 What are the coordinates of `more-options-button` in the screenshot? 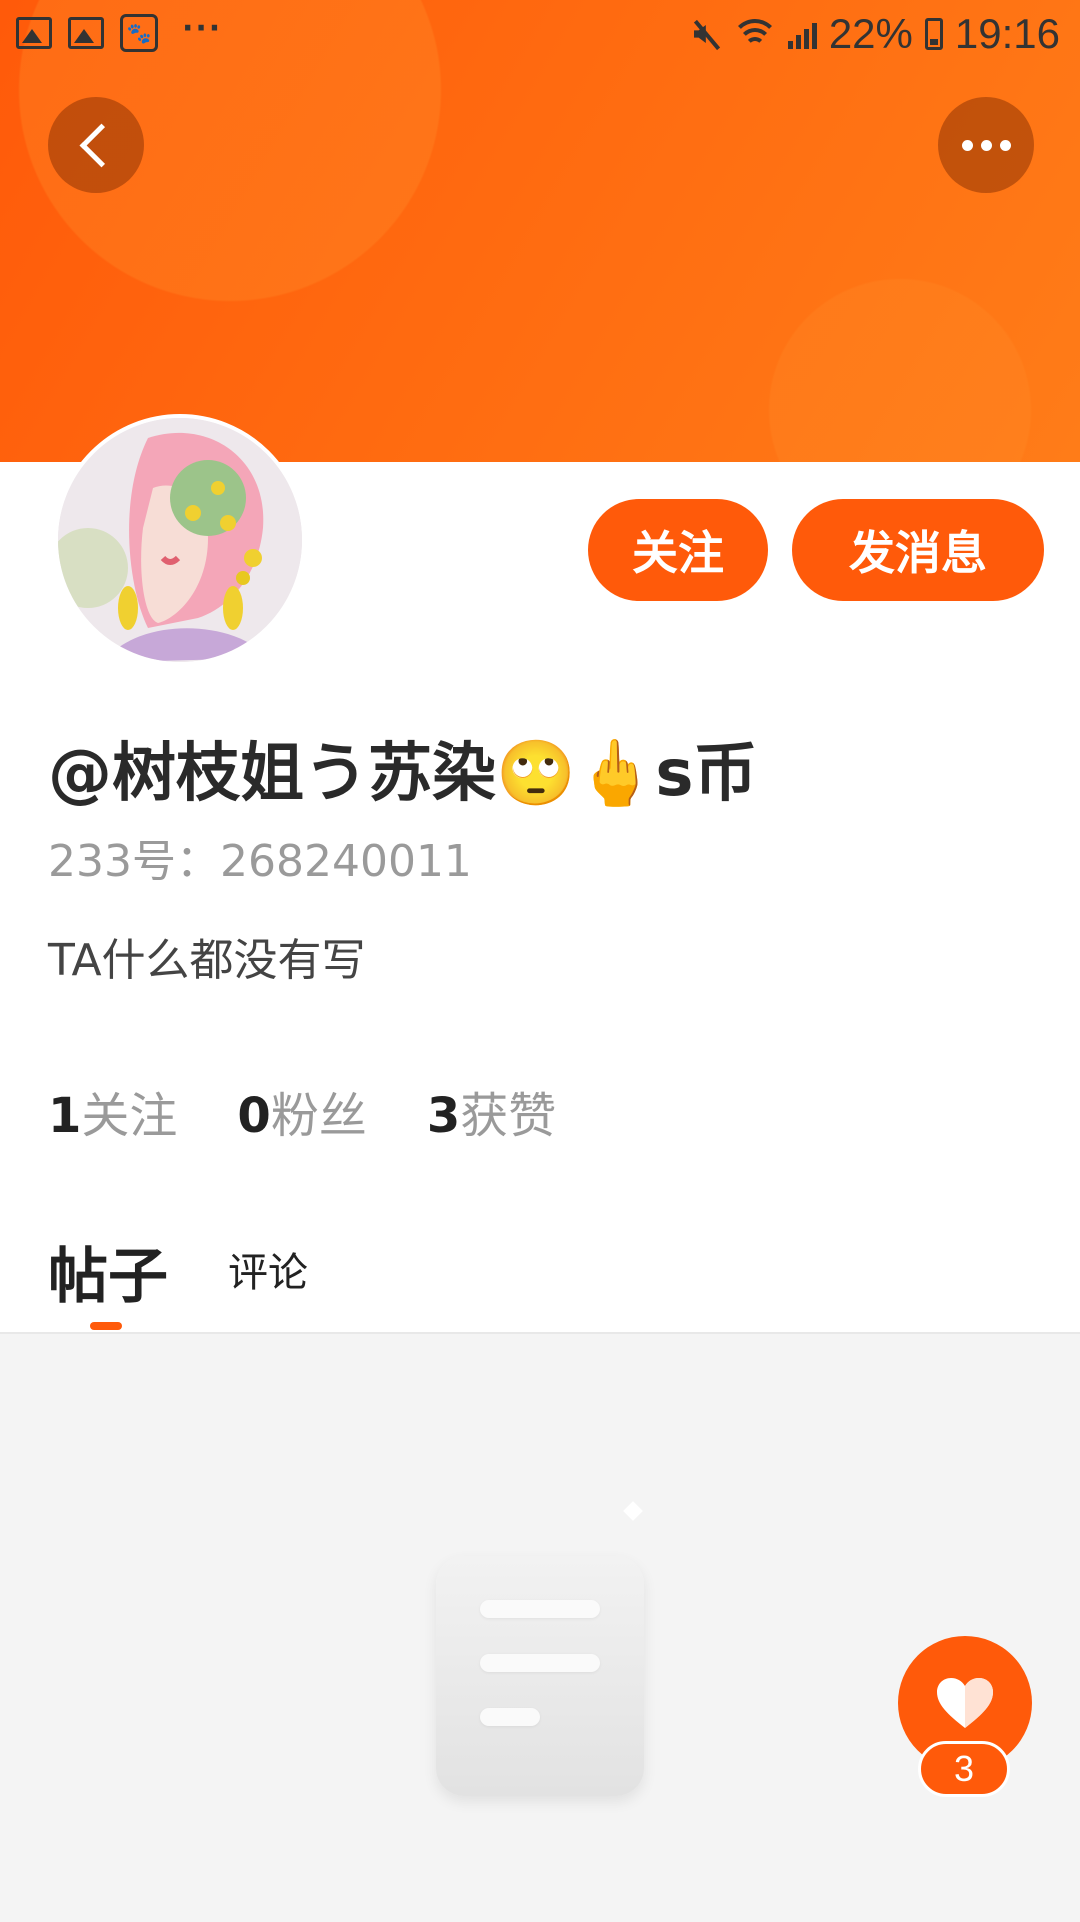 It's located at (986, 145).